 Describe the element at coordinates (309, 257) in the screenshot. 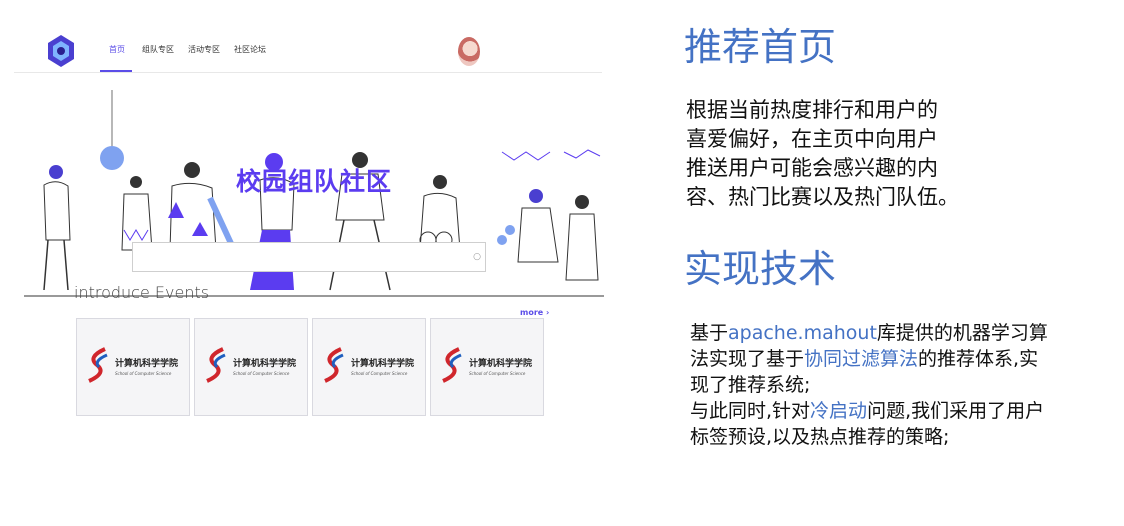

I see `search-input: ○` at that location.